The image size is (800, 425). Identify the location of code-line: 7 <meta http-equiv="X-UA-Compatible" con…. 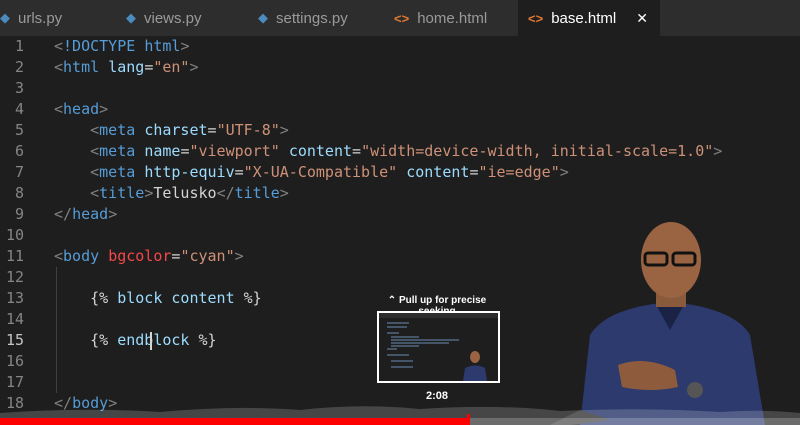
(400, 172).